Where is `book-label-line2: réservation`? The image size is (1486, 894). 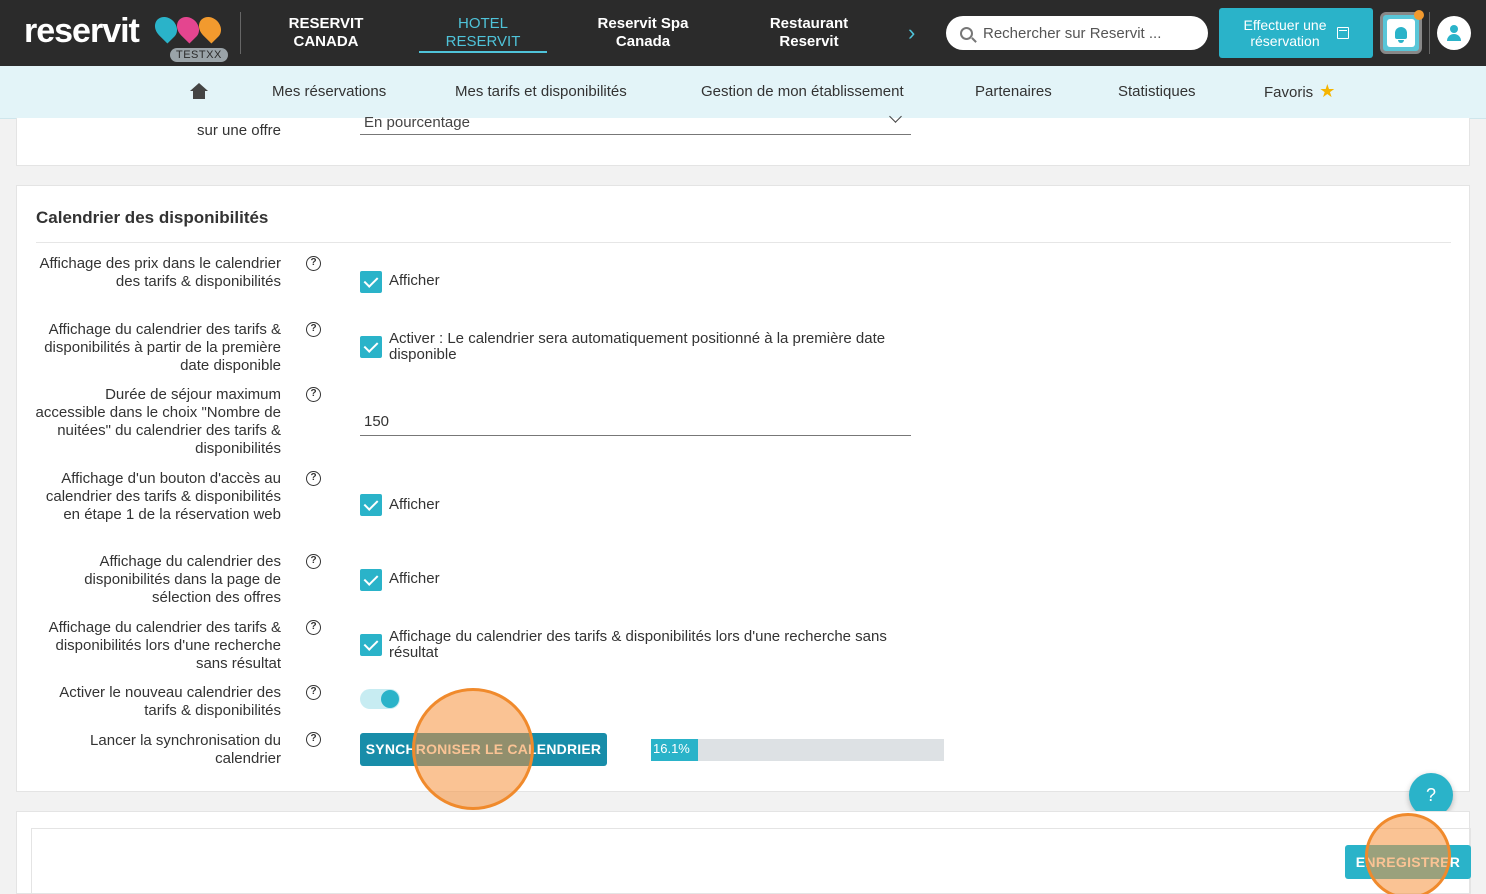
book-label-line2: réservation is located at coordinates (1285, 41).